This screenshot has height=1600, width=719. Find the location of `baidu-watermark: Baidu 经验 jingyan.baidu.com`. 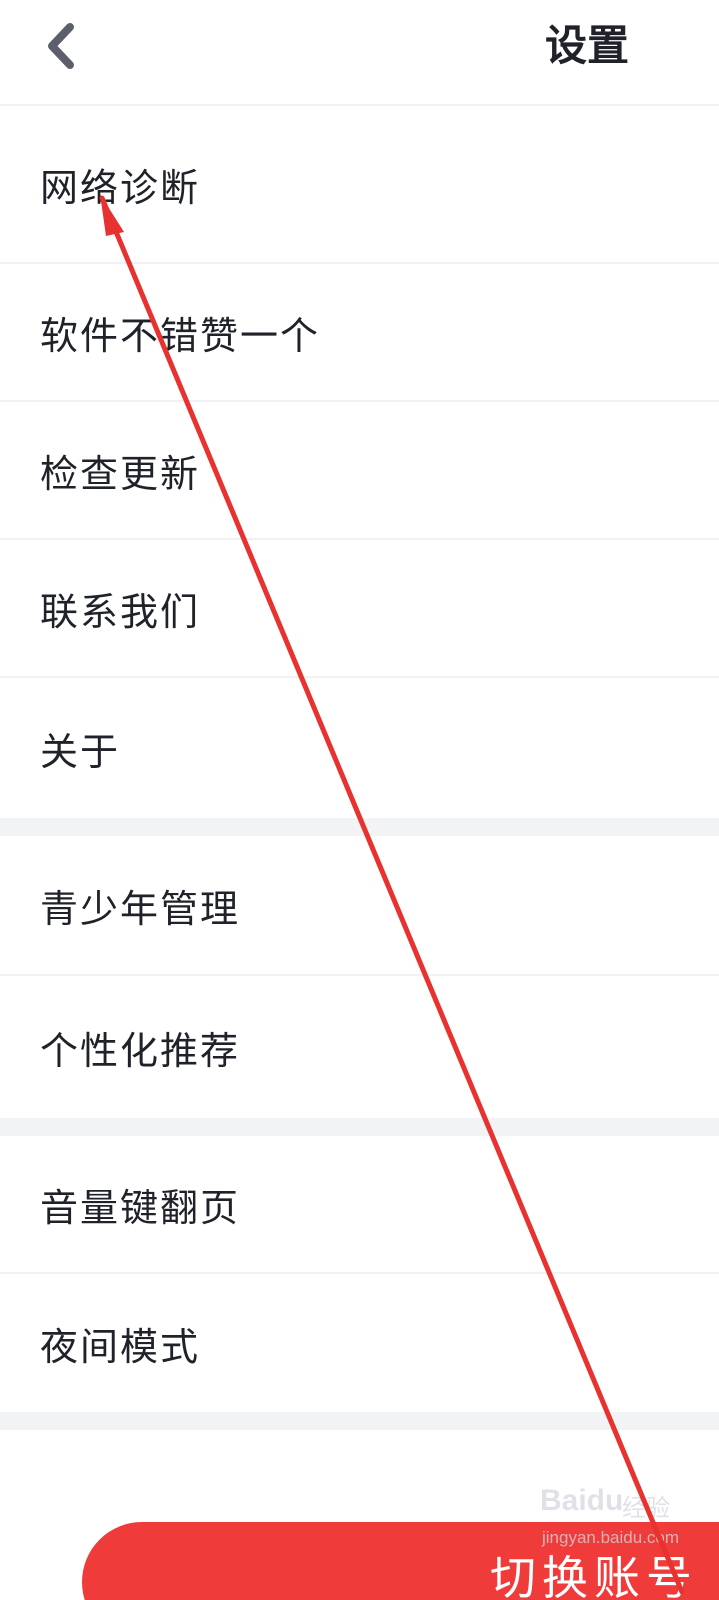

baidu-watermark: Baidu 经验 jingyan.baidu.com is located at coordinates (615, 1521).